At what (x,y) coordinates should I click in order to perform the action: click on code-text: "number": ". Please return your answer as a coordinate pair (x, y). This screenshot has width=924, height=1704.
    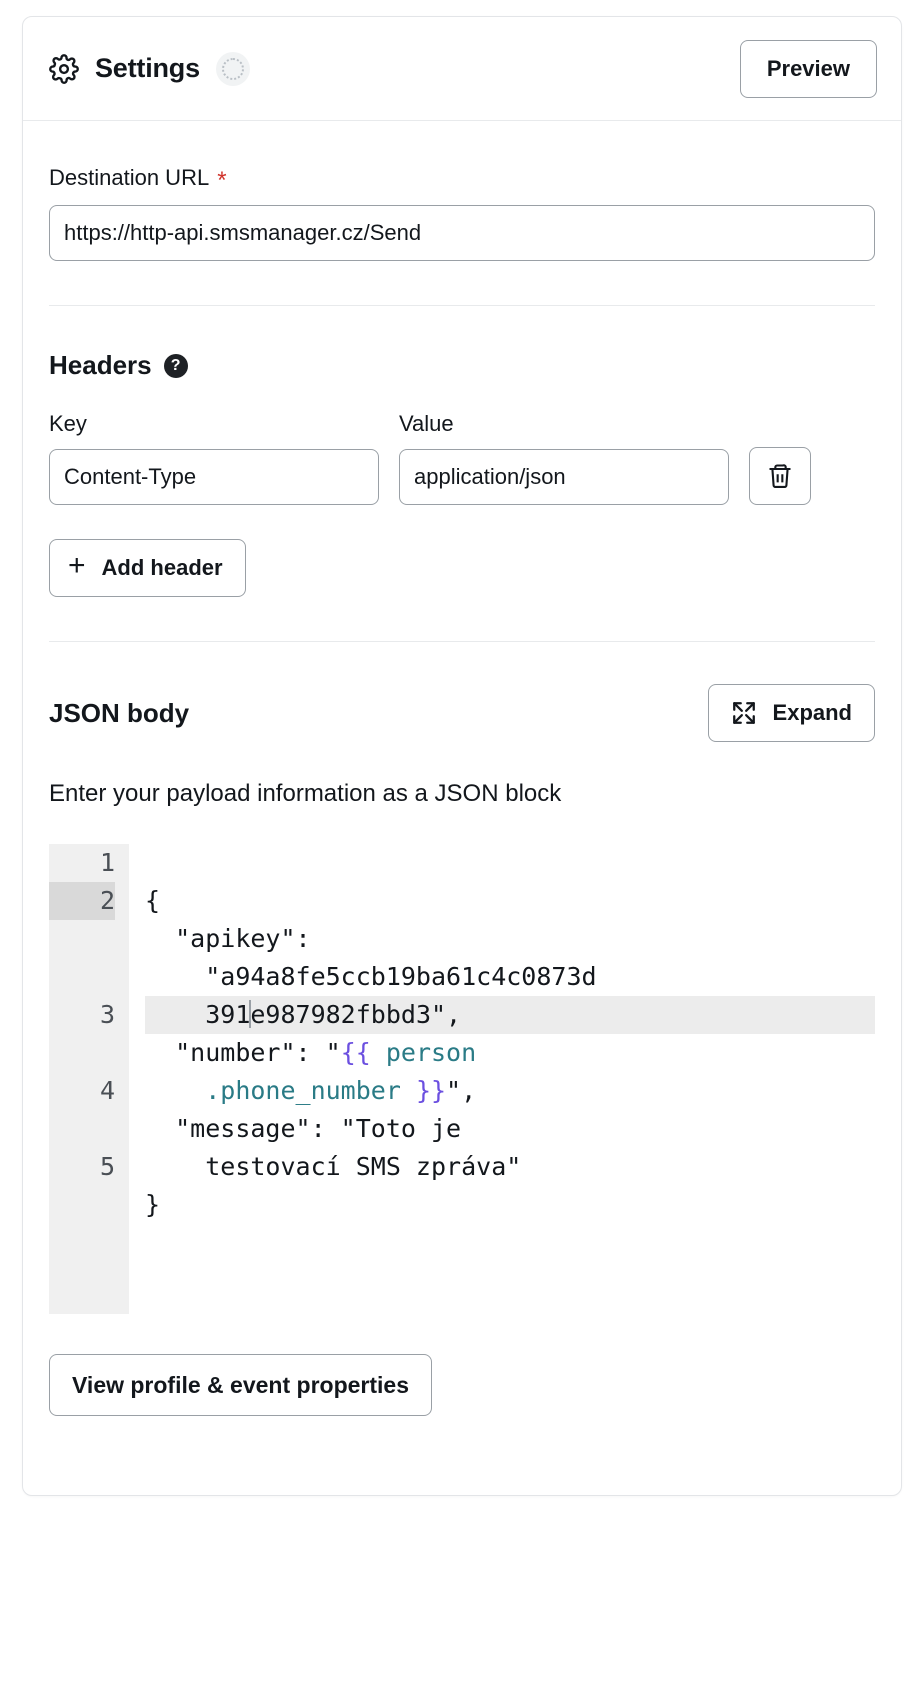
    Looking at the image, I should click on (243, 1052).